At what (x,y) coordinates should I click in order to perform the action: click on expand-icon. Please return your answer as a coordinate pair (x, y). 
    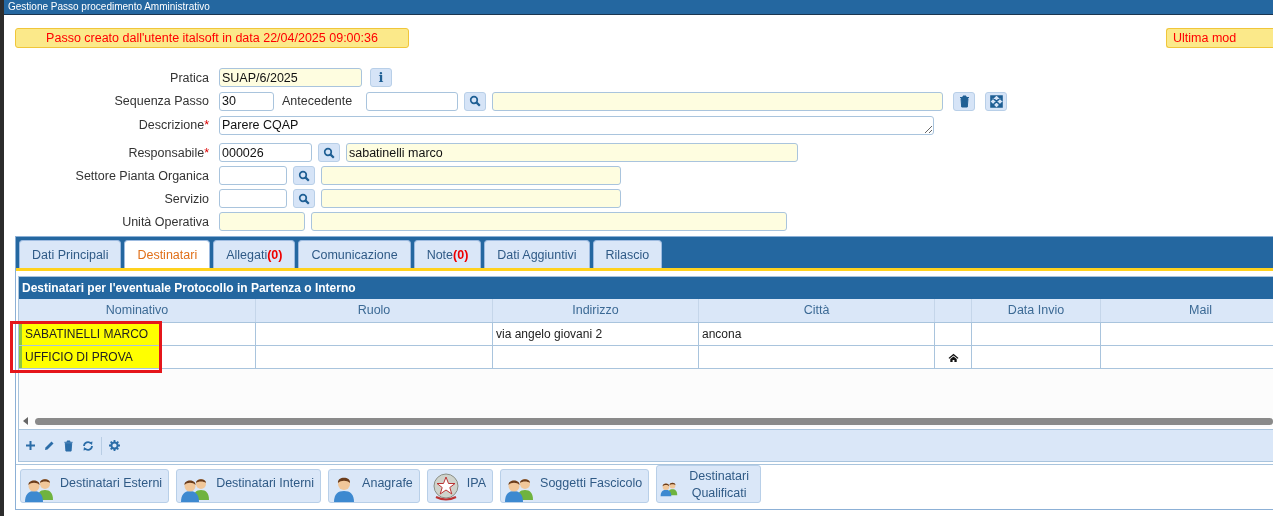
    Looking at the image, I should click on (996, 101).